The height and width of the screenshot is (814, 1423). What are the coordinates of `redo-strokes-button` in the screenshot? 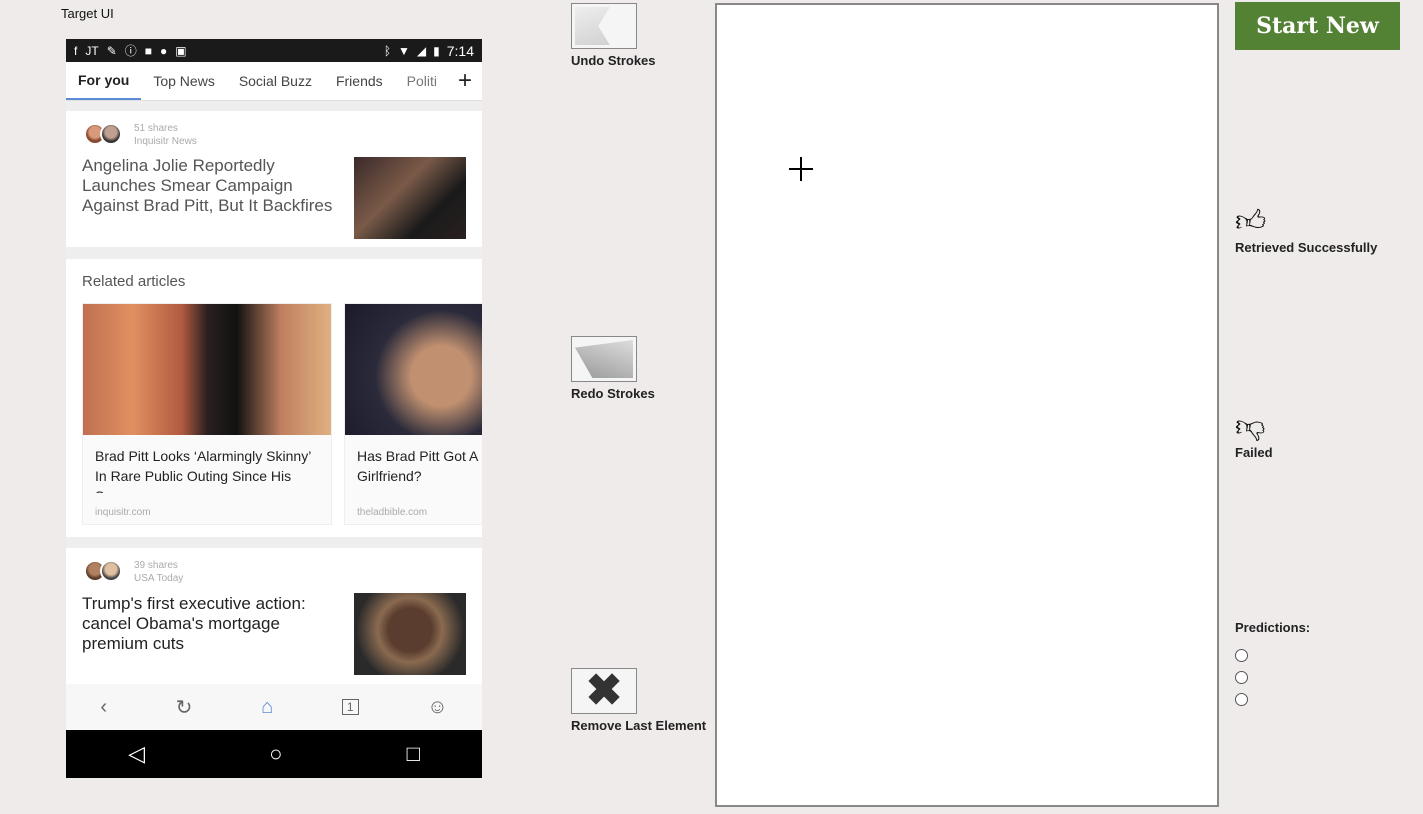 It's located at (604, 359).